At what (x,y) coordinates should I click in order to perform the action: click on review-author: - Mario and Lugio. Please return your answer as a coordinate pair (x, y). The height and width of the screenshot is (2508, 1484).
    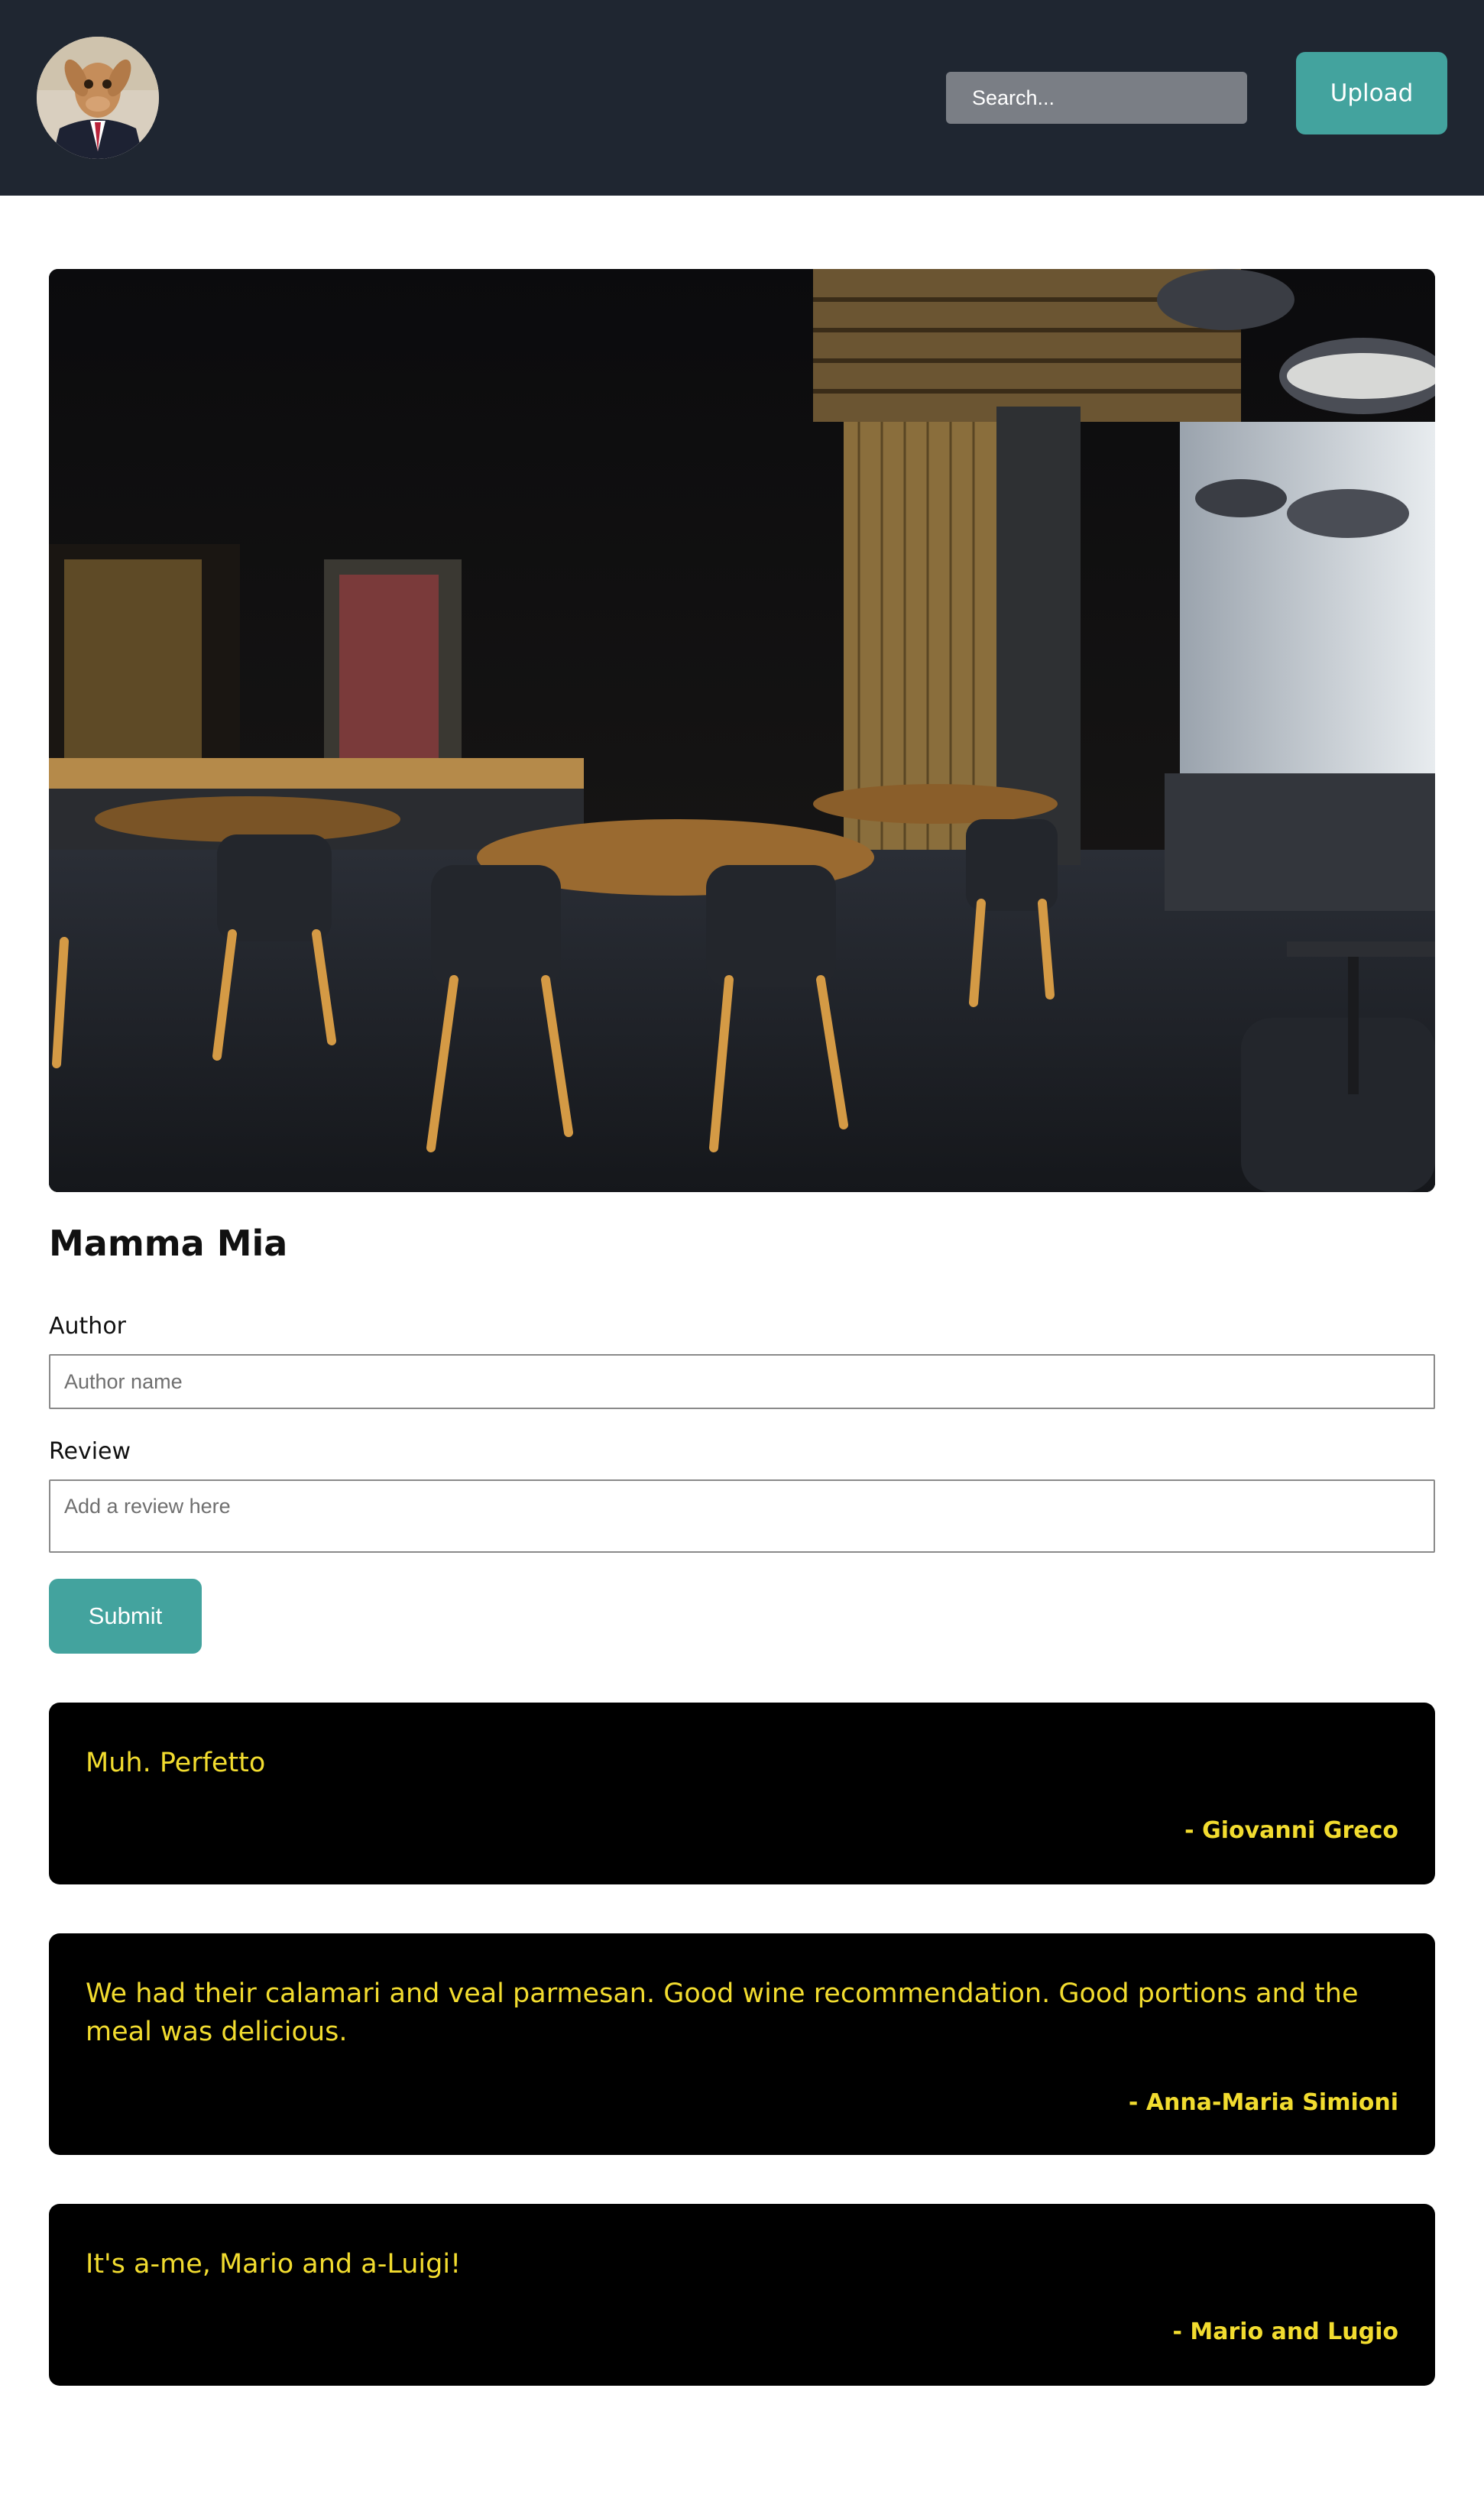
    Looking at the image, I should click on (1286, 2331).